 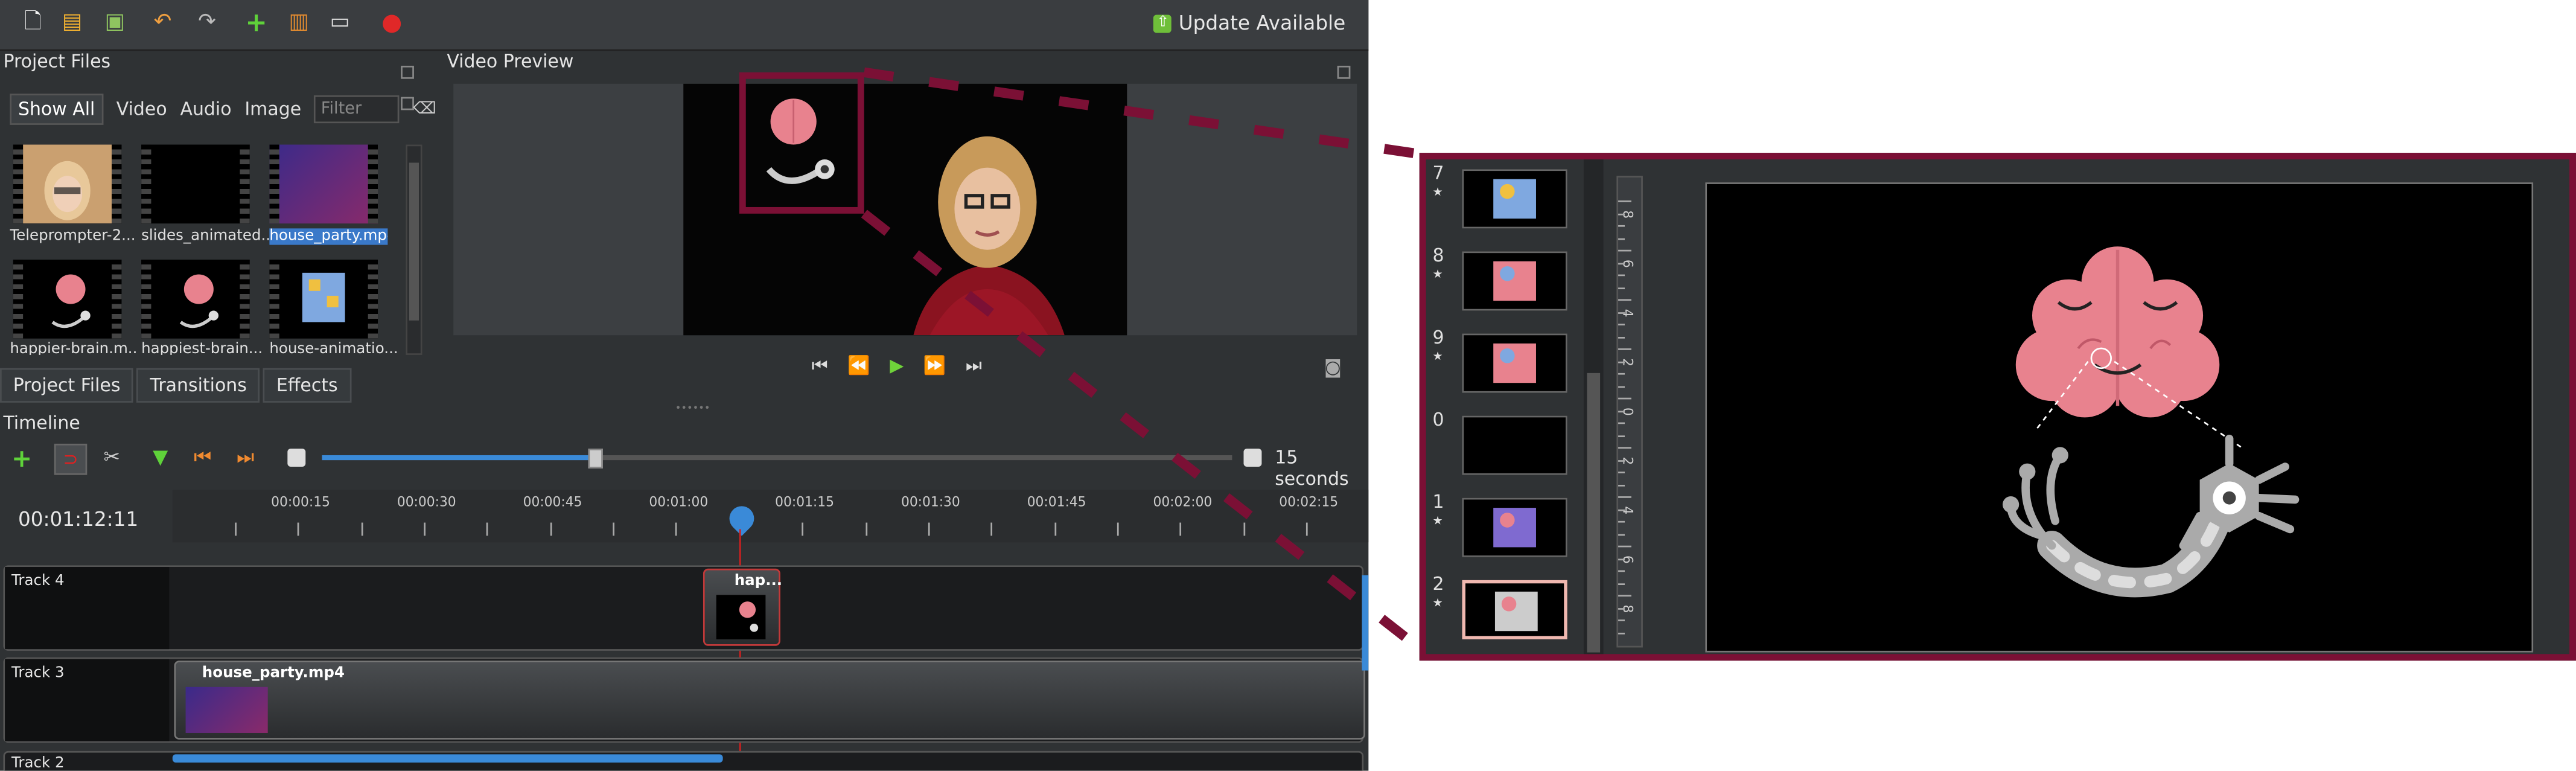 I want to click on vertical-ruler: 864202468, so click(x=1629, y=412).